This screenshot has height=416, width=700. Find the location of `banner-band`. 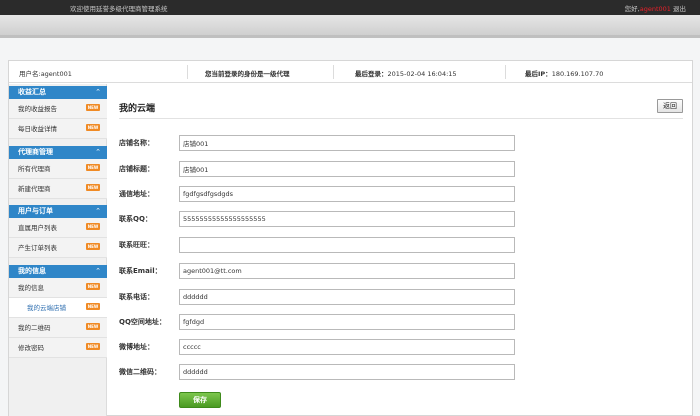

banner-band is located at coordinates (350, 25).